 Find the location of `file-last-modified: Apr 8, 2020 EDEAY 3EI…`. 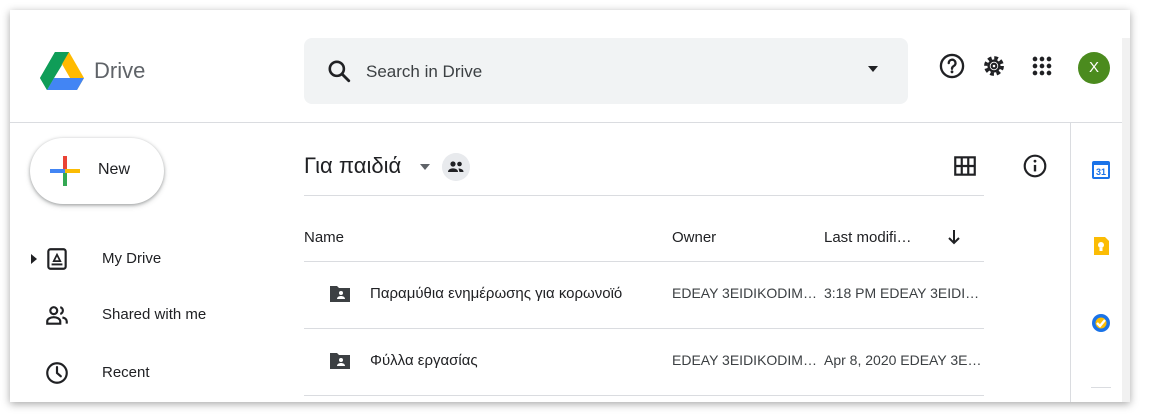

file-last-modified: Apr 8, 2020 EDEAY 3EI… is located at coordinates (904, 360).